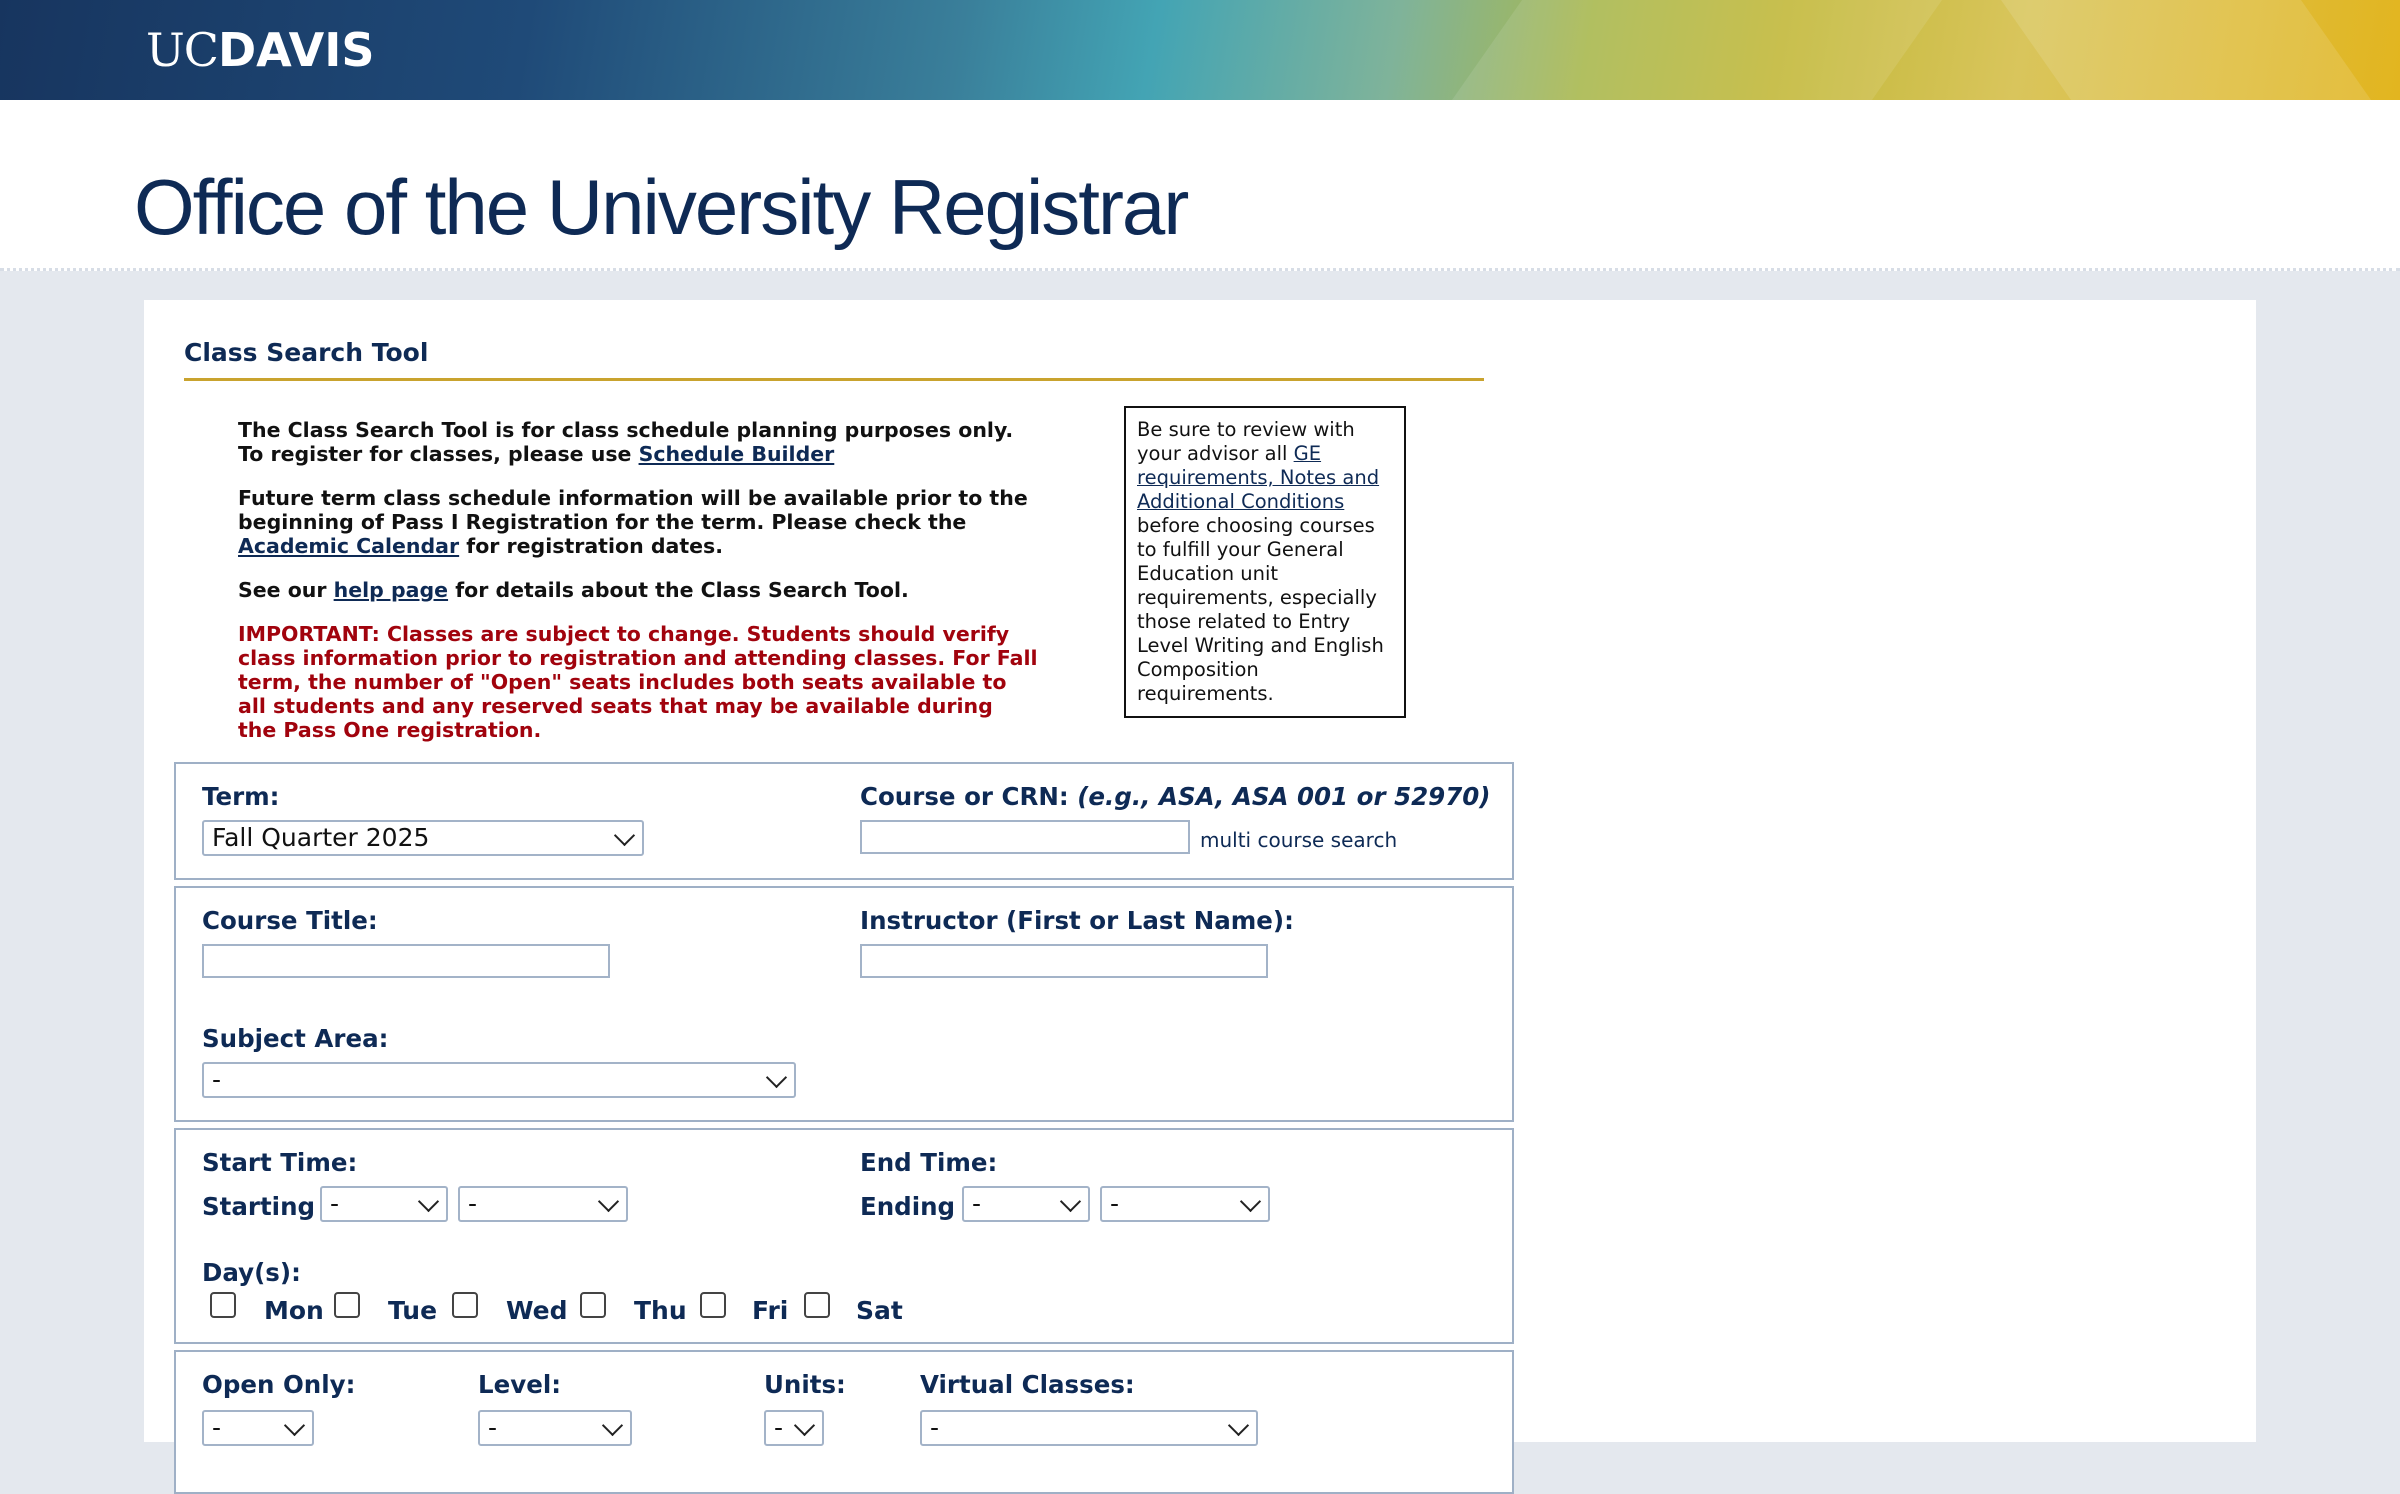  What do you see at coordinates (321, 837) in the screenshot?
I see `term-select-value: Fall Quarter 2025` at bounding box center [321, 837].